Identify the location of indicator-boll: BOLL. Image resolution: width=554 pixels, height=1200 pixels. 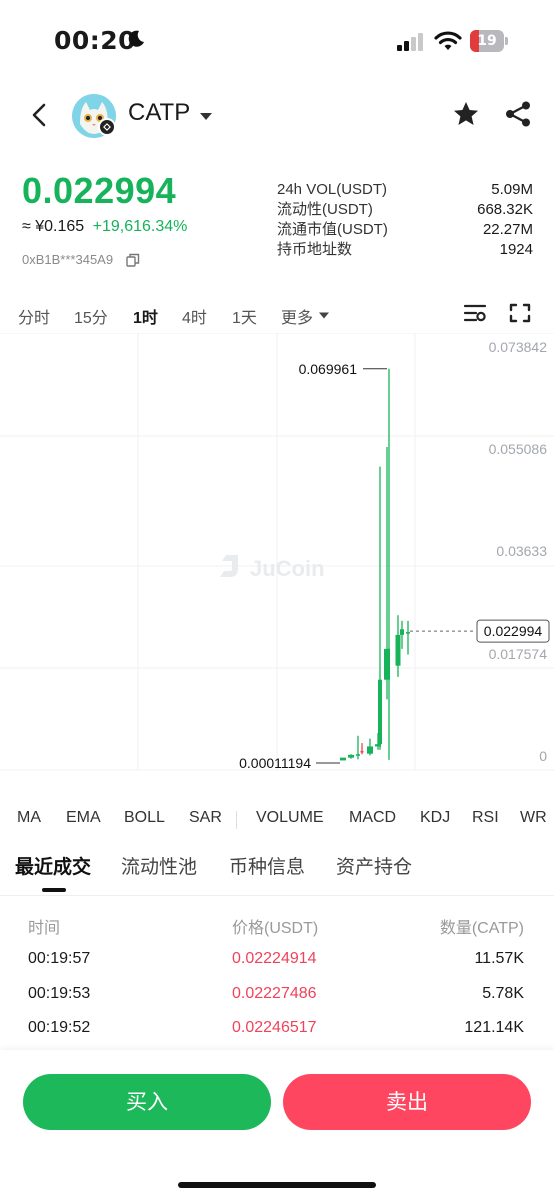
(144, 818).